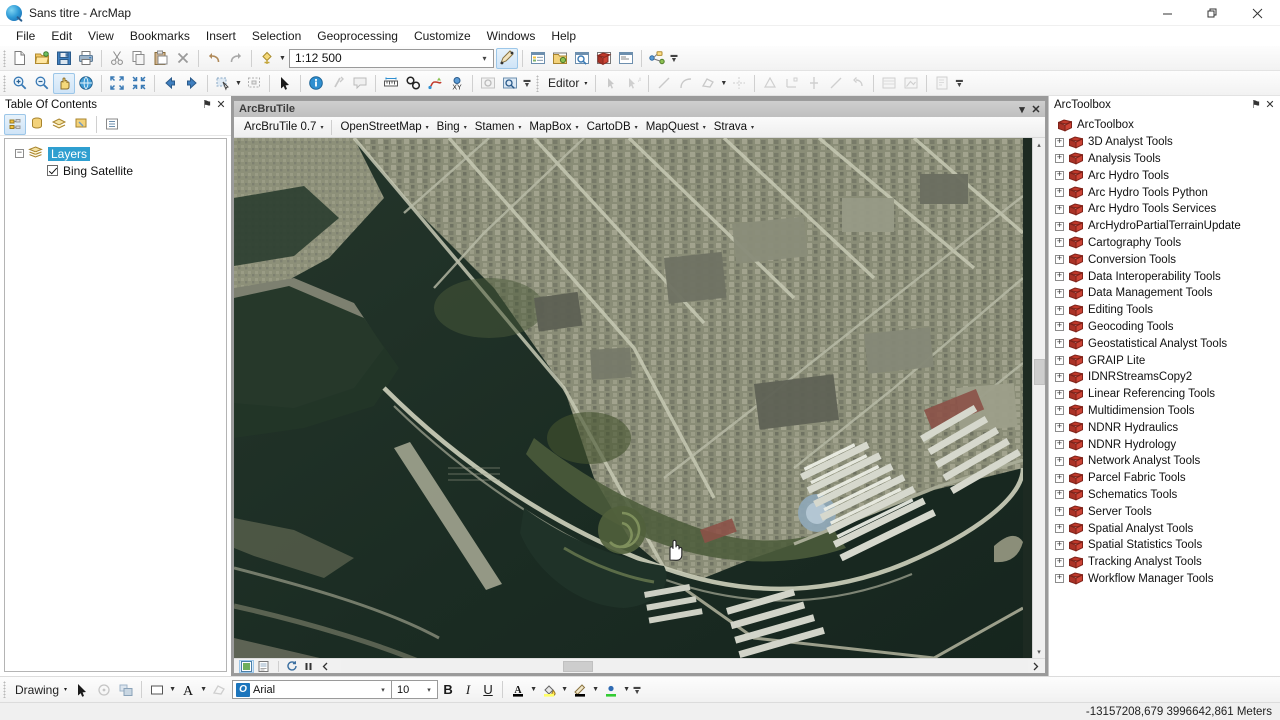  What do you see at coordinates (1212, 13) in the screenshot?
I see `maximize-restore-button` at bounding box center [1212, 13].